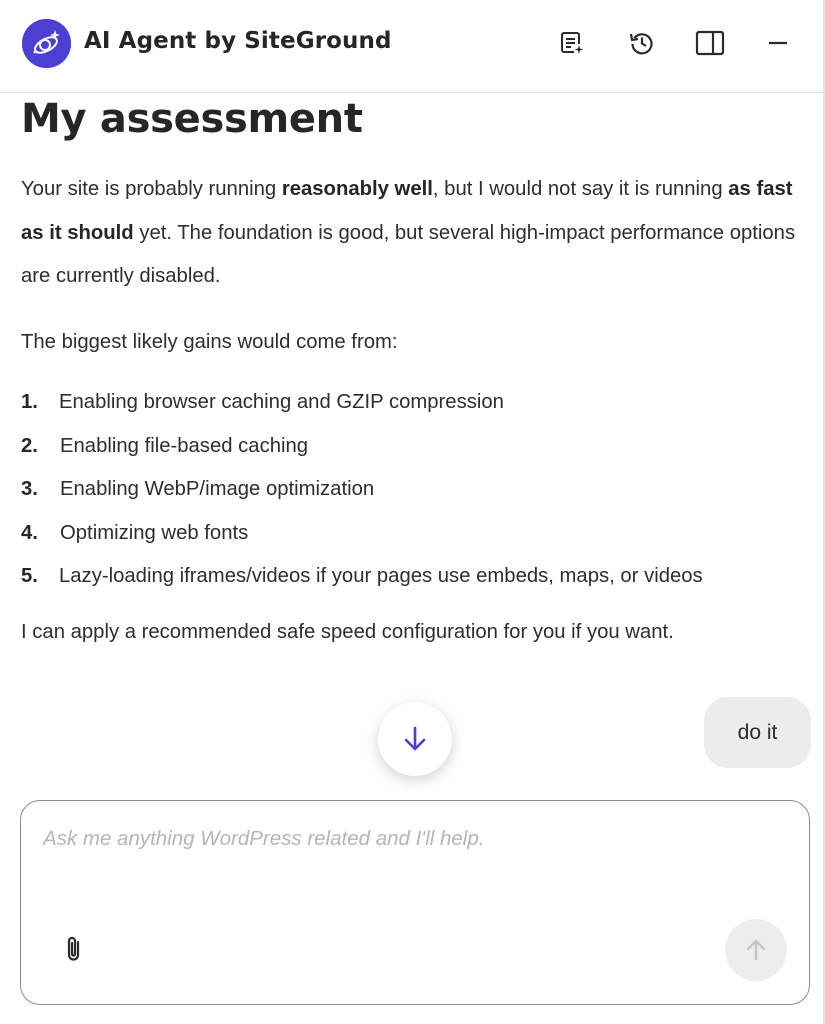  Describe the element at coordinates (757, 732) in the screenshot. I see `user-message-bubble: do it` at that location.